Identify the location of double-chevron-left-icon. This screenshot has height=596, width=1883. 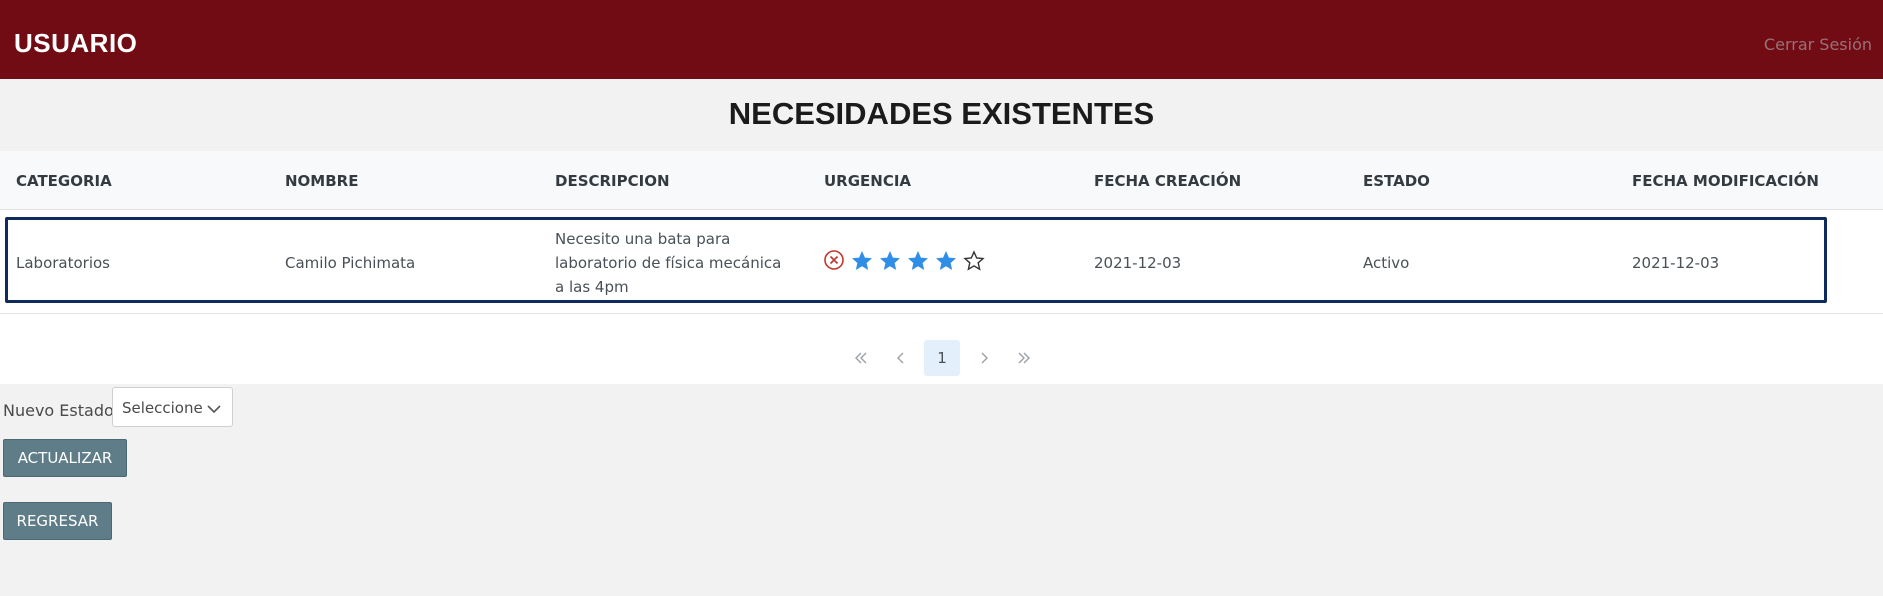
(861, 358).